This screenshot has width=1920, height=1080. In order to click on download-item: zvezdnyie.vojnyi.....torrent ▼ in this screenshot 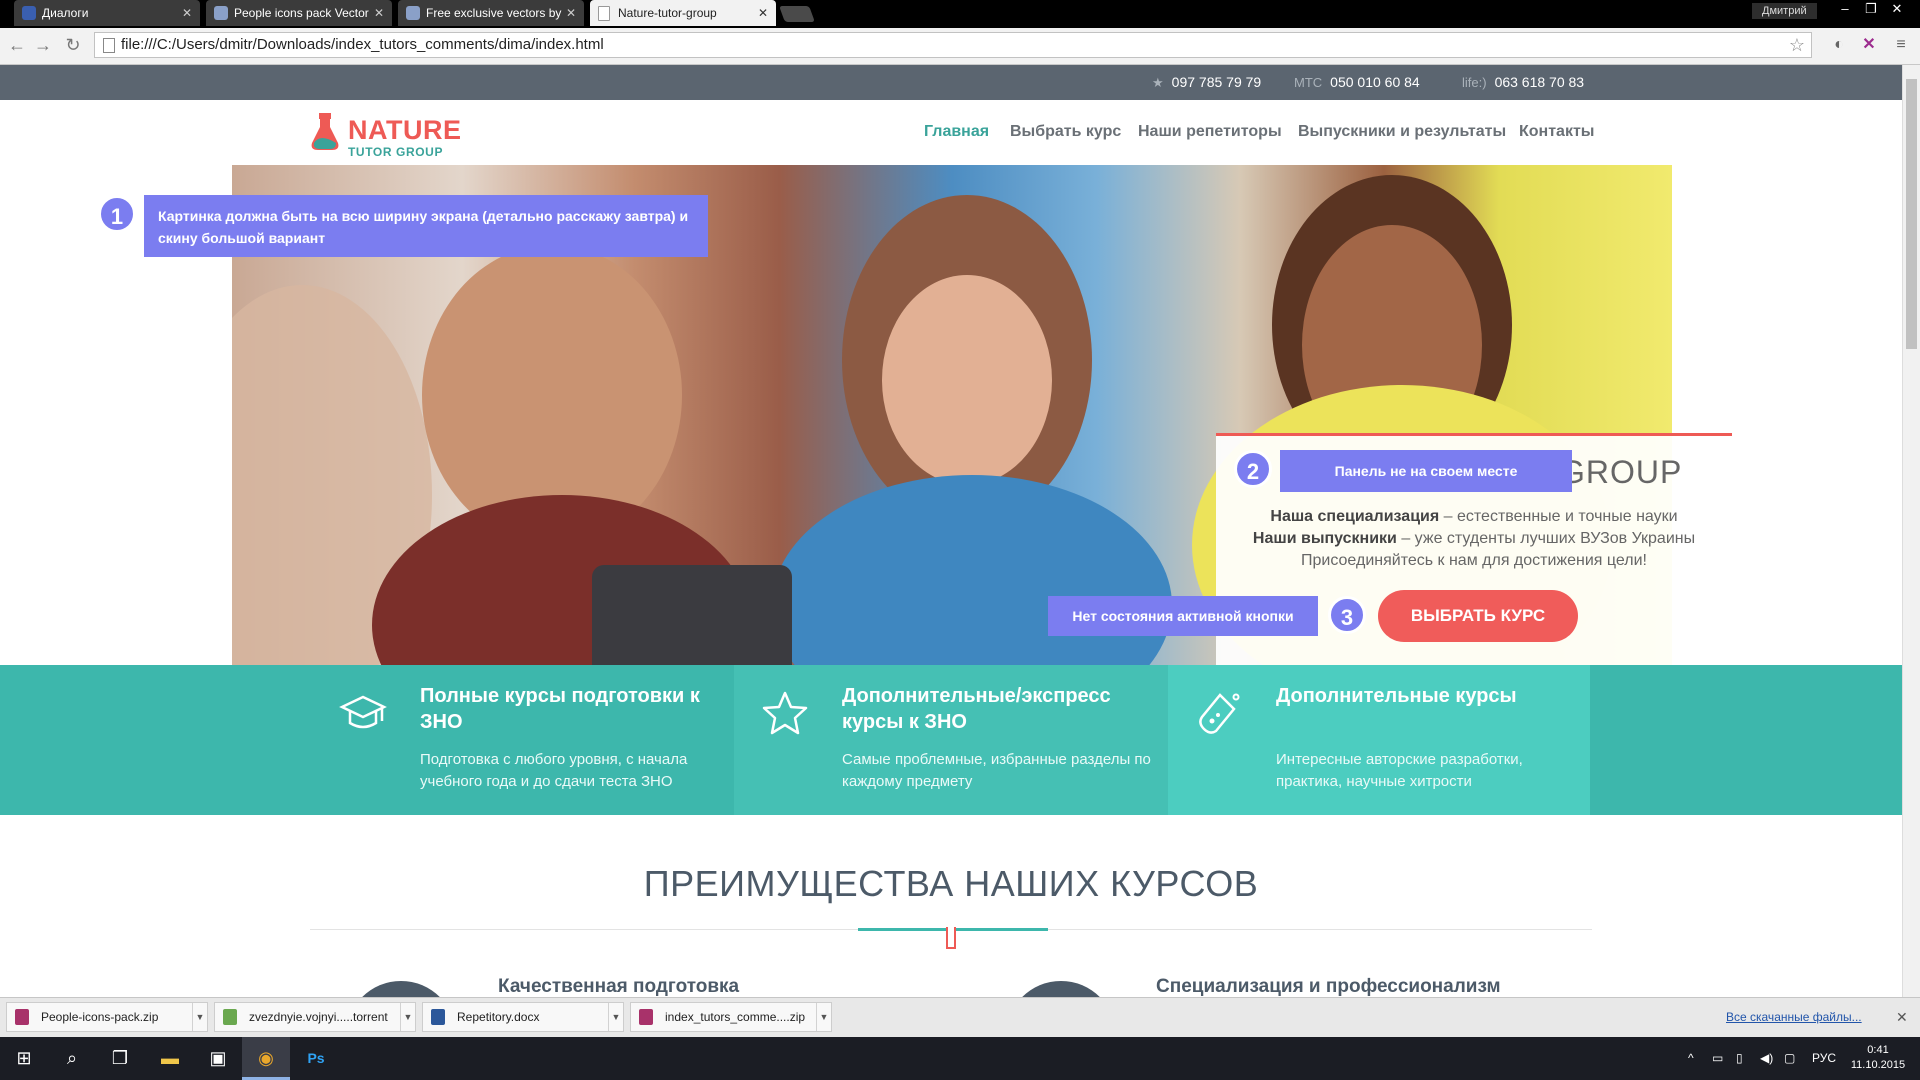, I will do `click(315, 1017)`.